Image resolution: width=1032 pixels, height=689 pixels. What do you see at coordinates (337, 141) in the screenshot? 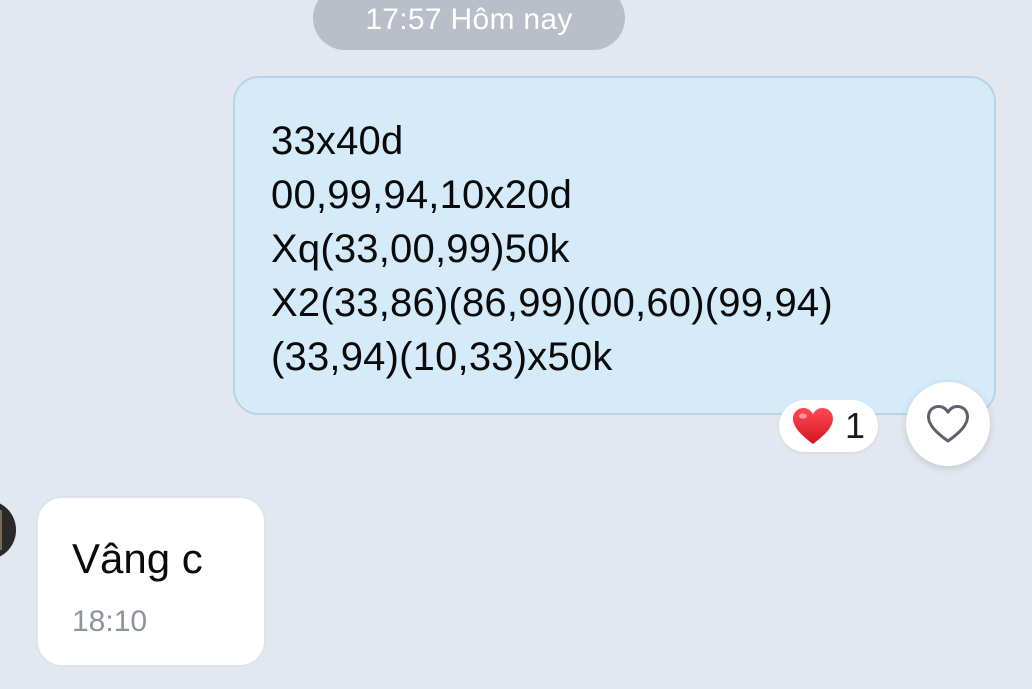
I see `message-line: 33x40d` at bounding box center [337, 141].